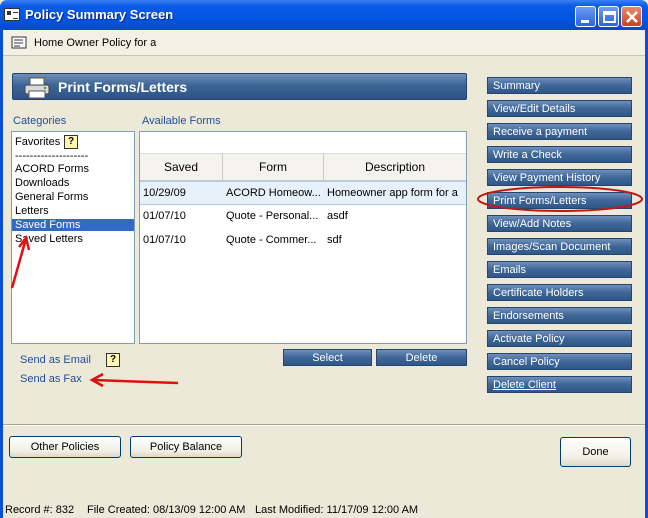 This screenshot has height=518, width=648. Describe the element at coordinates (585, 16) in the screenshot. I see `minimize-button` at that location.